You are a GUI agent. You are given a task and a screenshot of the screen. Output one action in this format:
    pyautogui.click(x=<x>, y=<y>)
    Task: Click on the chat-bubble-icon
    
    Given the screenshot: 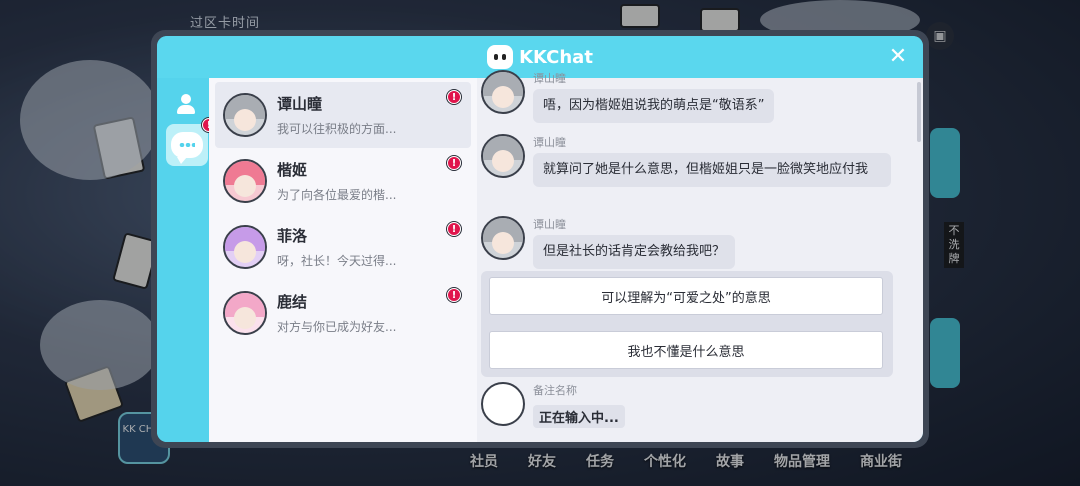 What is the action you would take?
    pyautogui.click(x=187, y=148)
    